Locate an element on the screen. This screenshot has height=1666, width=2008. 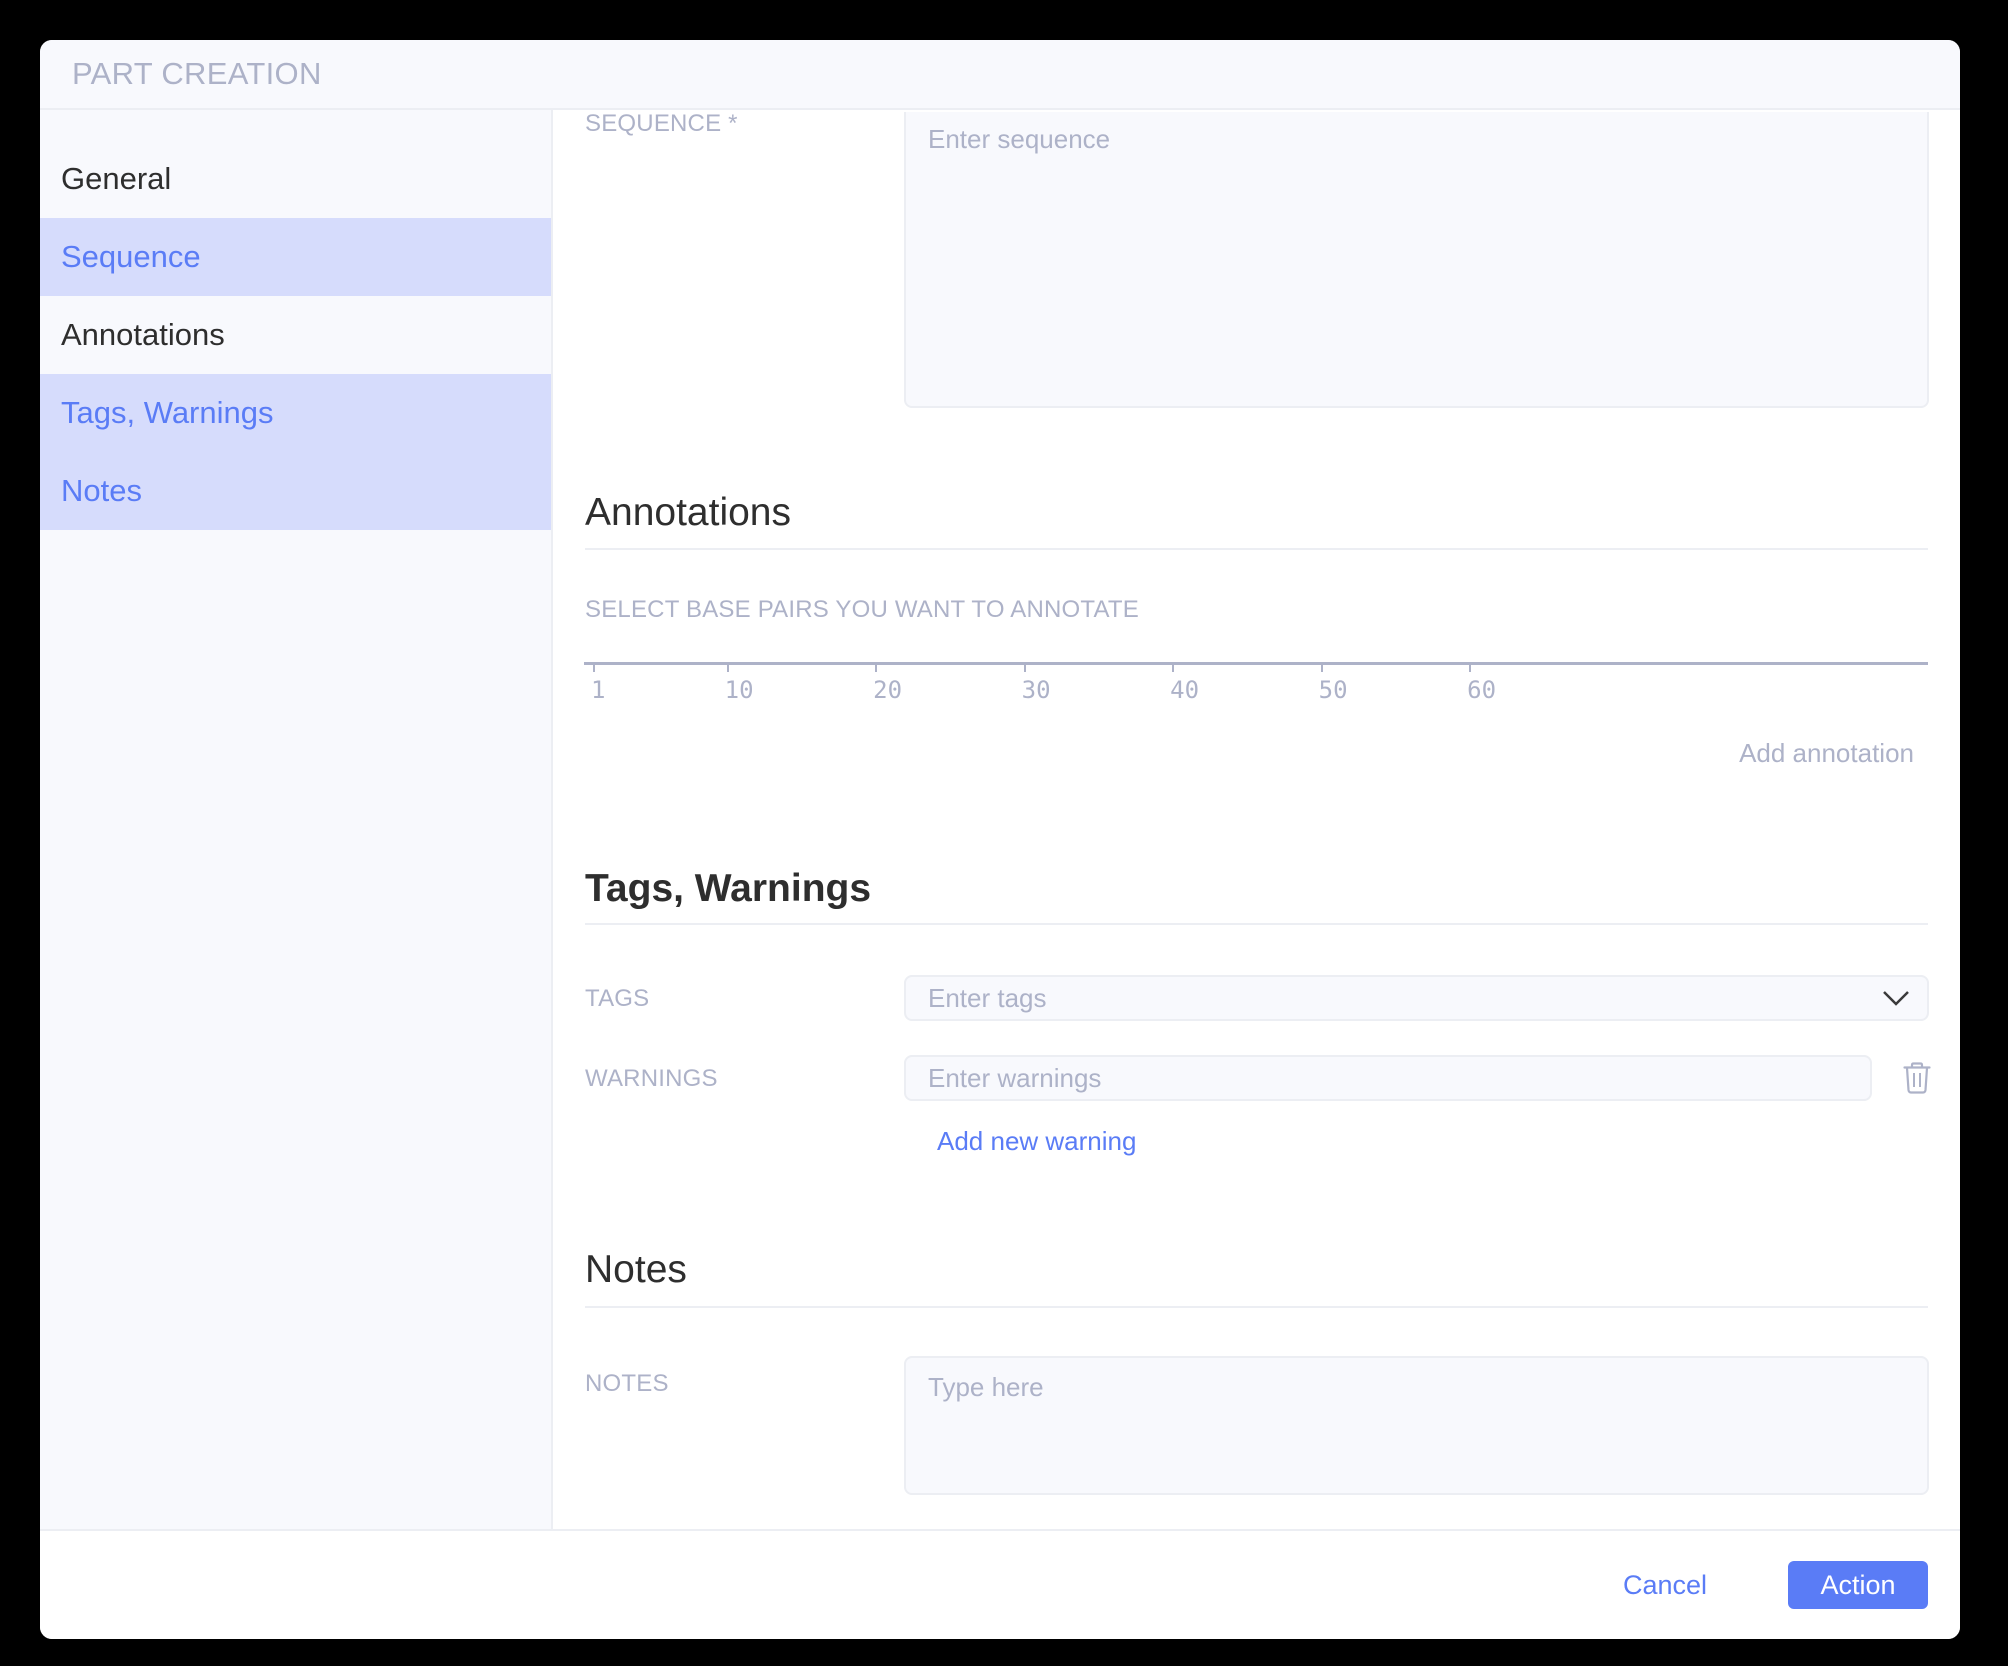
cancel-button: Cancel is located at coordinates (1665, 1585).